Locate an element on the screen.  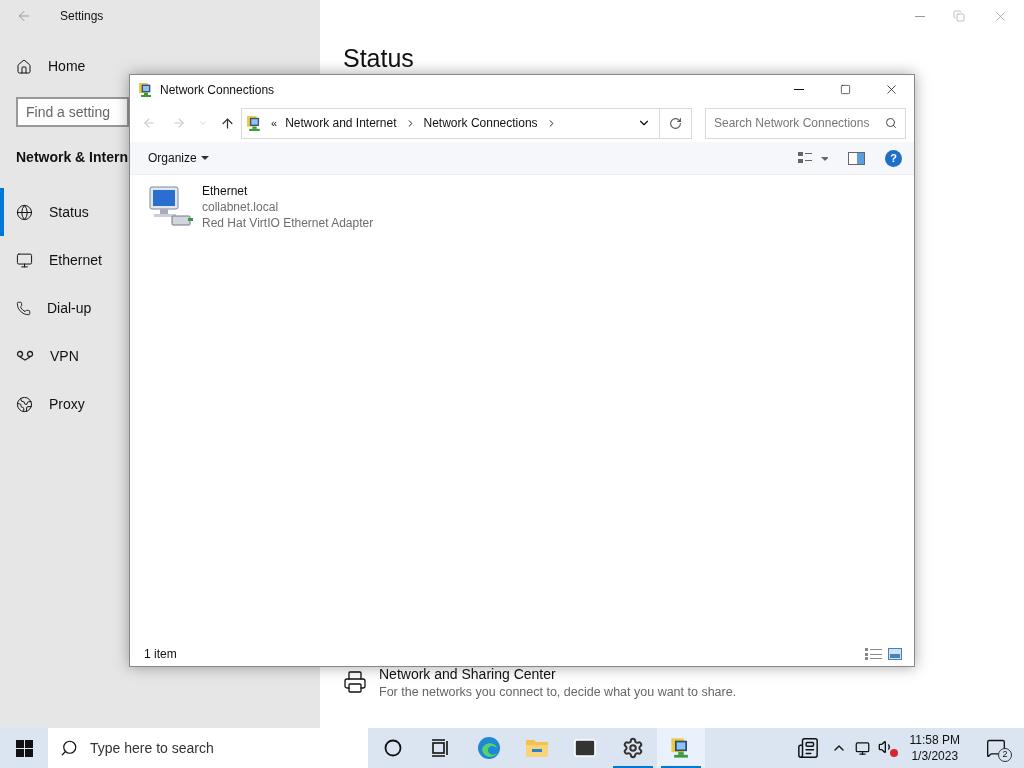
nav-item: Ethernet is located at coordinates (51, 260).